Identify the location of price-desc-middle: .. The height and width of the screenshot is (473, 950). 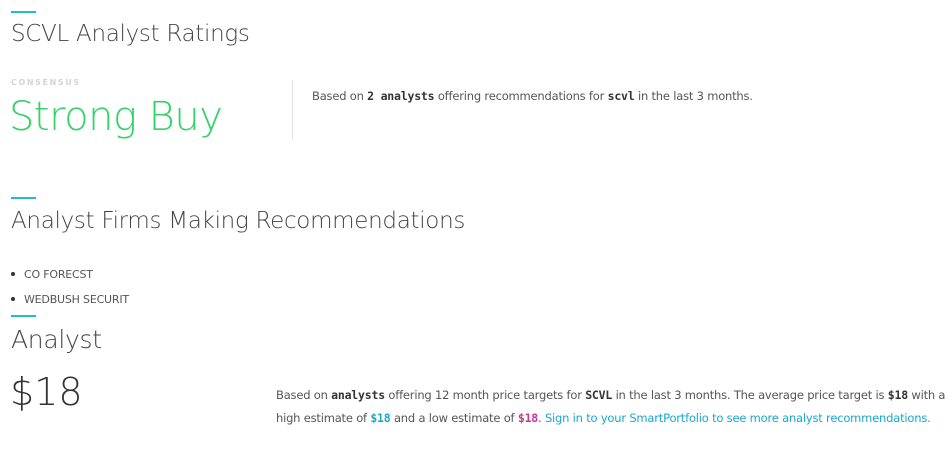
(541, 418).